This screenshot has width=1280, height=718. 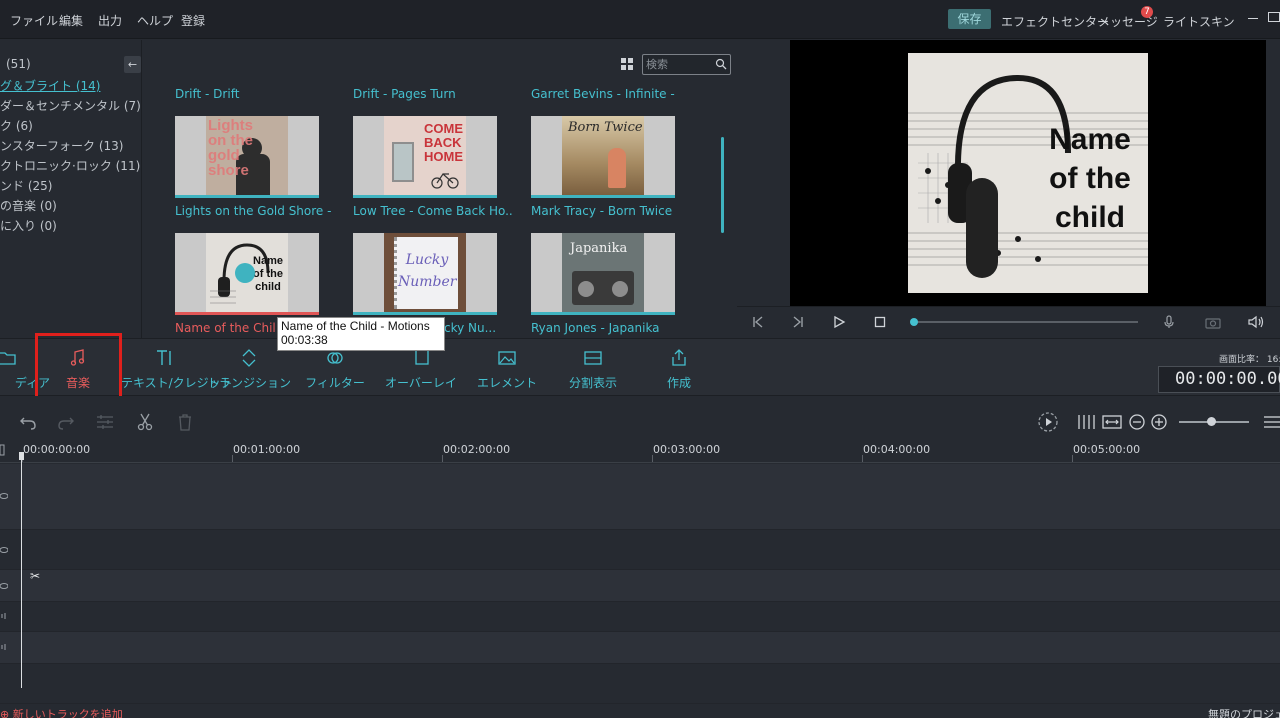 I want to click on menu-register: 登録, so click(x=193, y=20).